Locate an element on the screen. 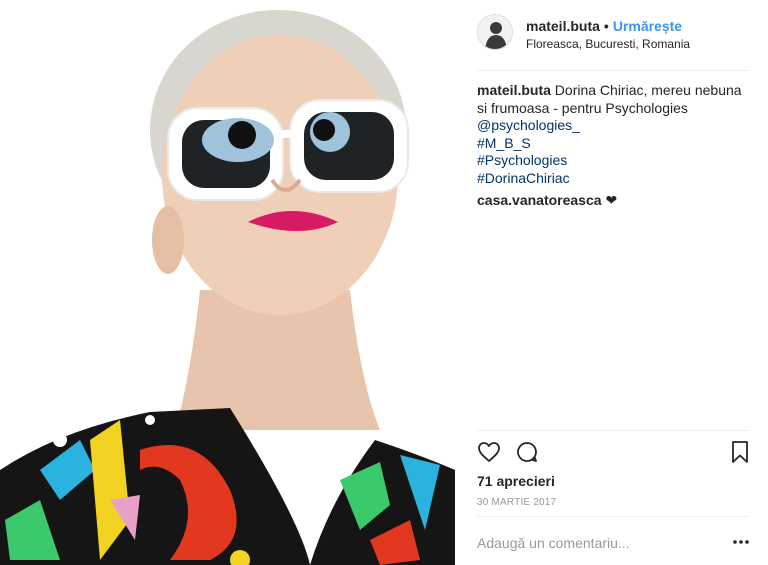 Image resolution: width=768 pixels, height=565 pixels. location-link: Floreasca, Bucuresti, Romania is located at coordinates (608, 44).